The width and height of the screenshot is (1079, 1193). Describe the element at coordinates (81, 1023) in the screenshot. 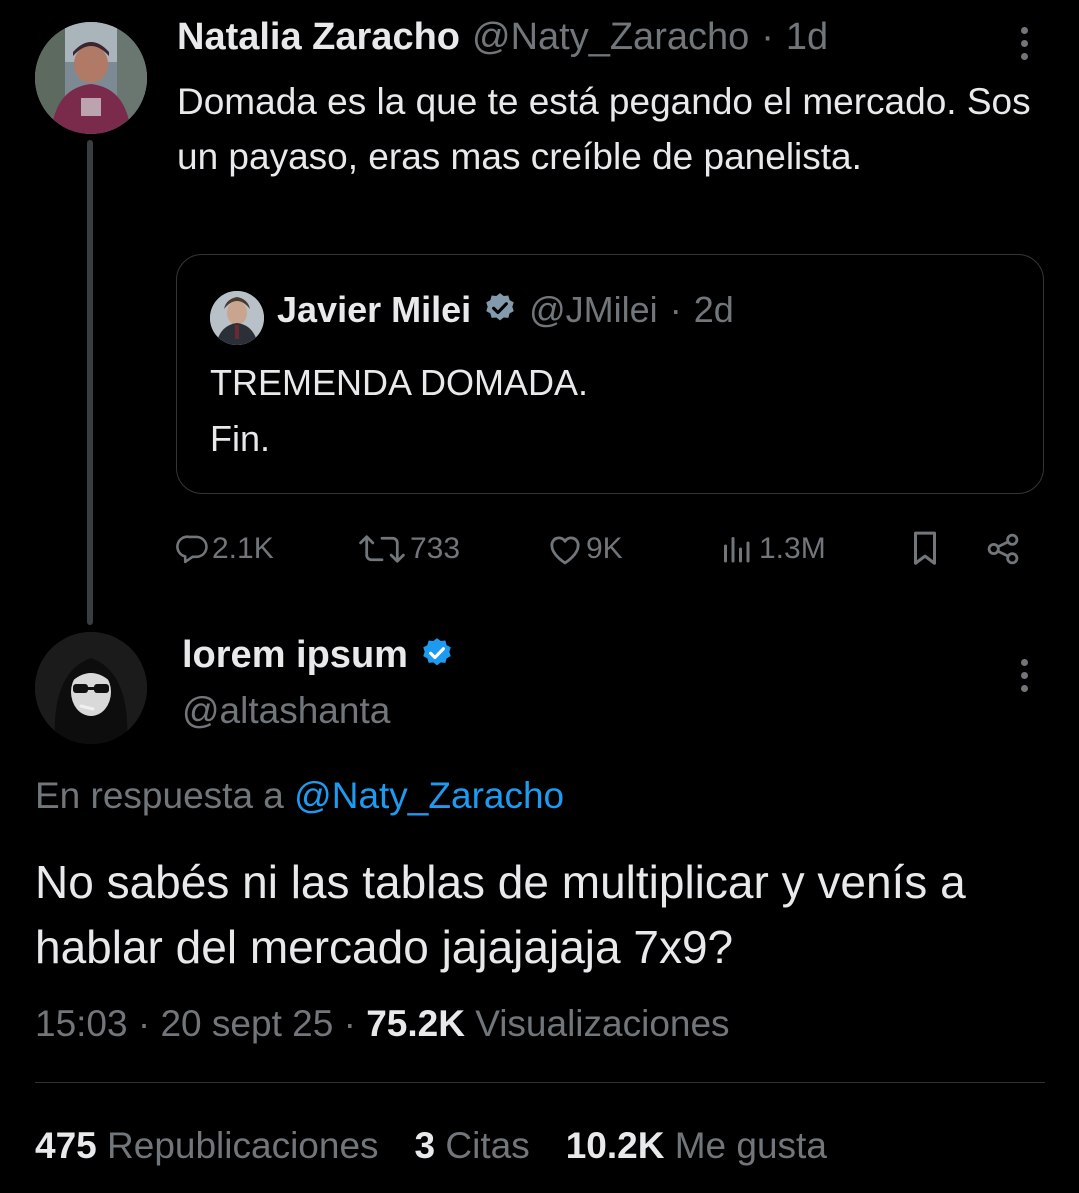

I see `tweet-time: 15:03` at that location.